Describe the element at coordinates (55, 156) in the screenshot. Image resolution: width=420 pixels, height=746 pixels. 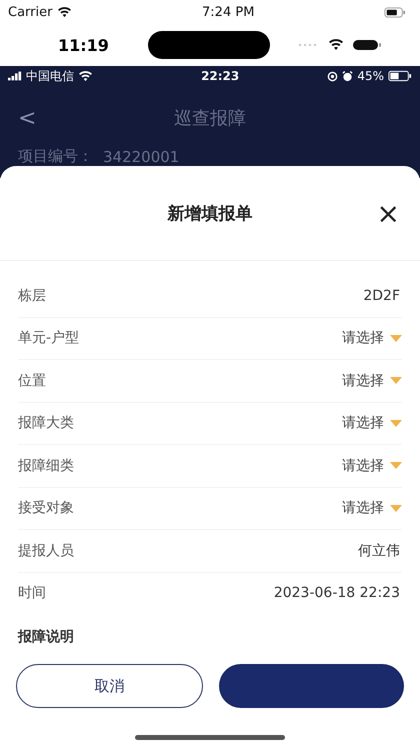
I see `project-label: 项目编号：` at that location.